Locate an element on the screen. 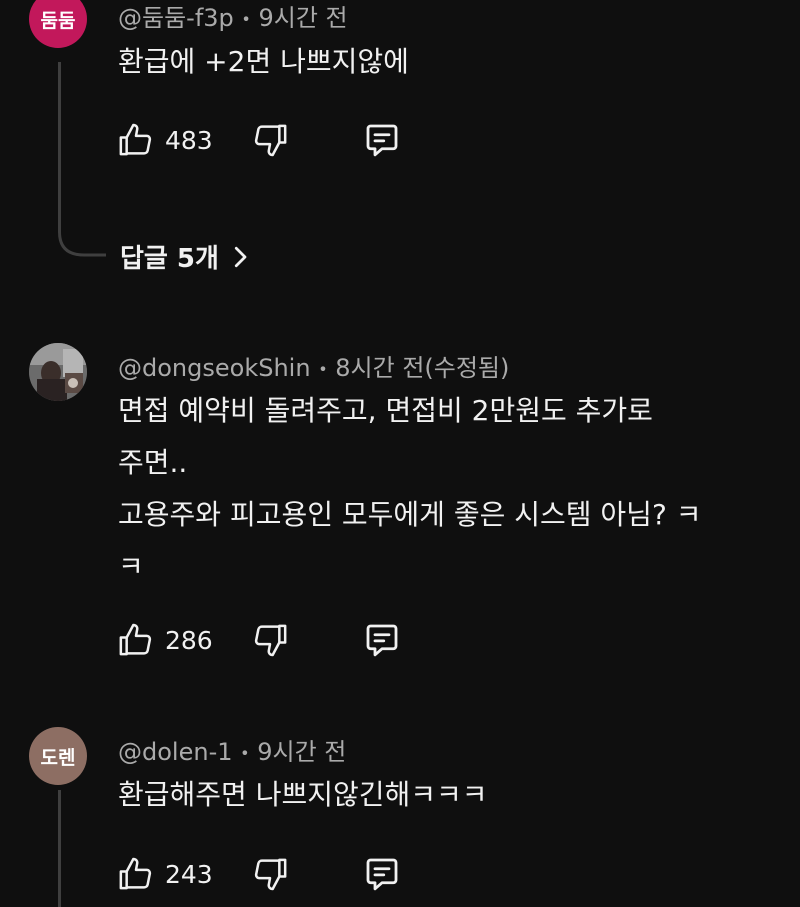 This screenshot has height=907, width=800. comment-actions: 286 is located at coordinates (259, 640).